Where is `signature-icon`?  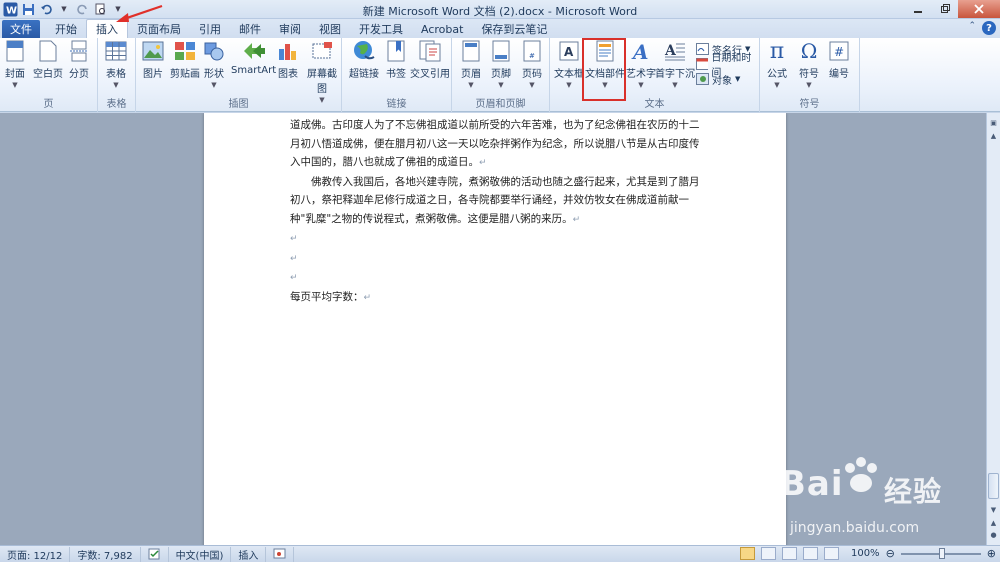
signature-icon is located at coordinates (702, 49).